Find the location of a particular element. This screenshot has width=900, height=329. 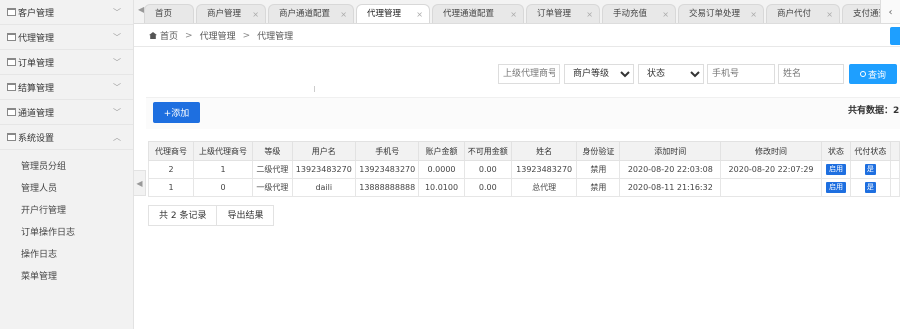

breadcrumb: 首页 > 代理管理 > 代理管理 is located at coordinates (221, 35).